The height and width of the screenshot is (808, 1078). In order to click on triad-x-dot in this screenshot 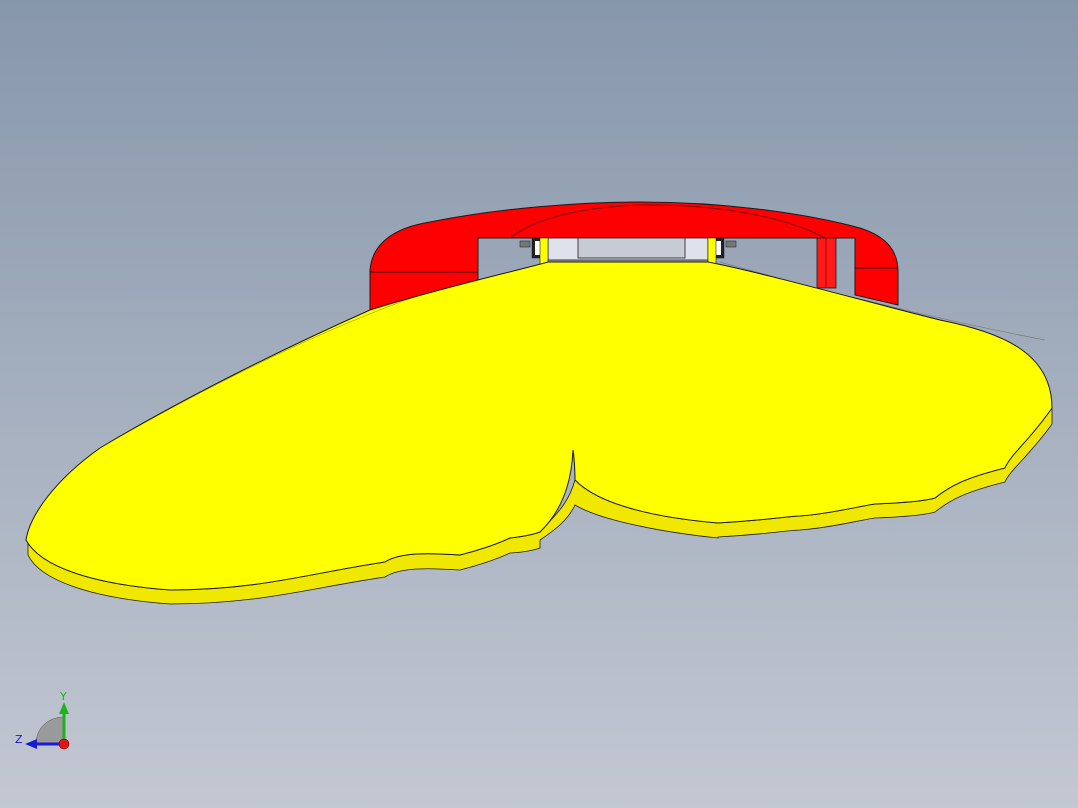, I will do `click(64, 744)`.